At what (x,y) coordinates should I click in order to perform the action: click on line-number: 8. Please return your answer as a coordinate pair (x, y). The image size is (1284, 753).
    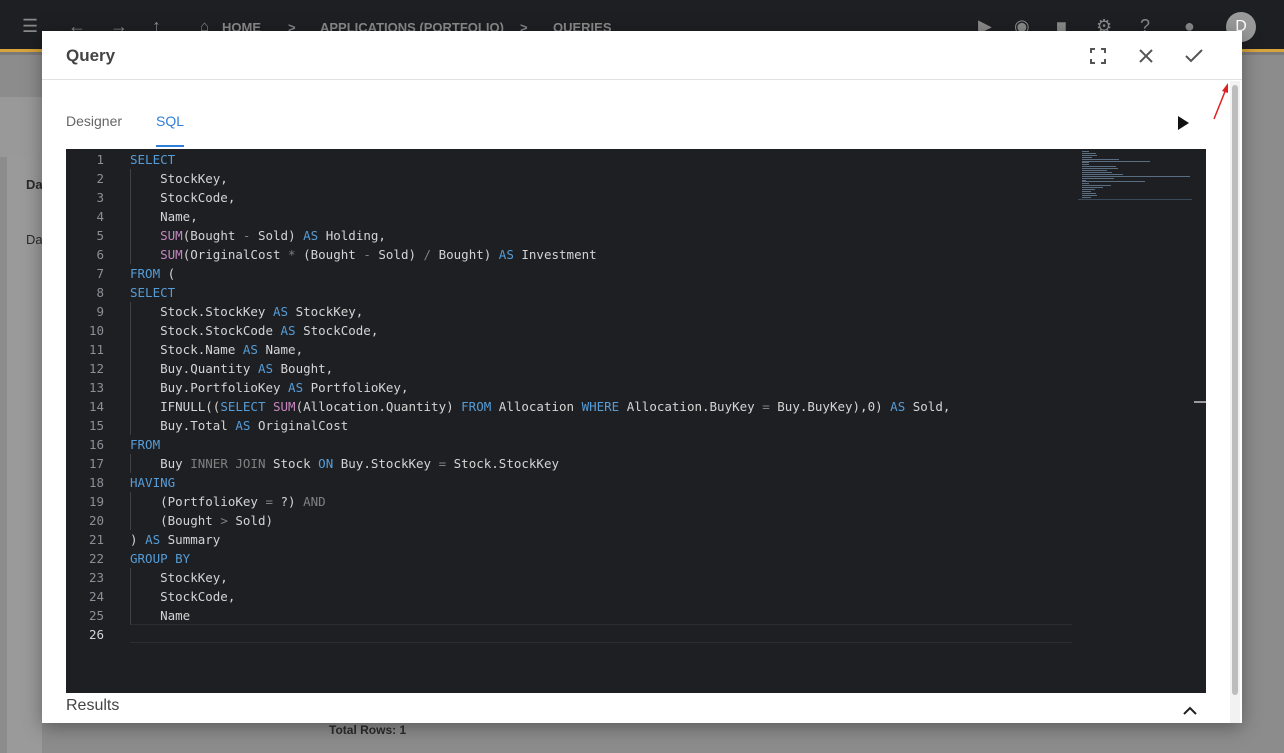
    Looking at the image, I should click on (100, 292).